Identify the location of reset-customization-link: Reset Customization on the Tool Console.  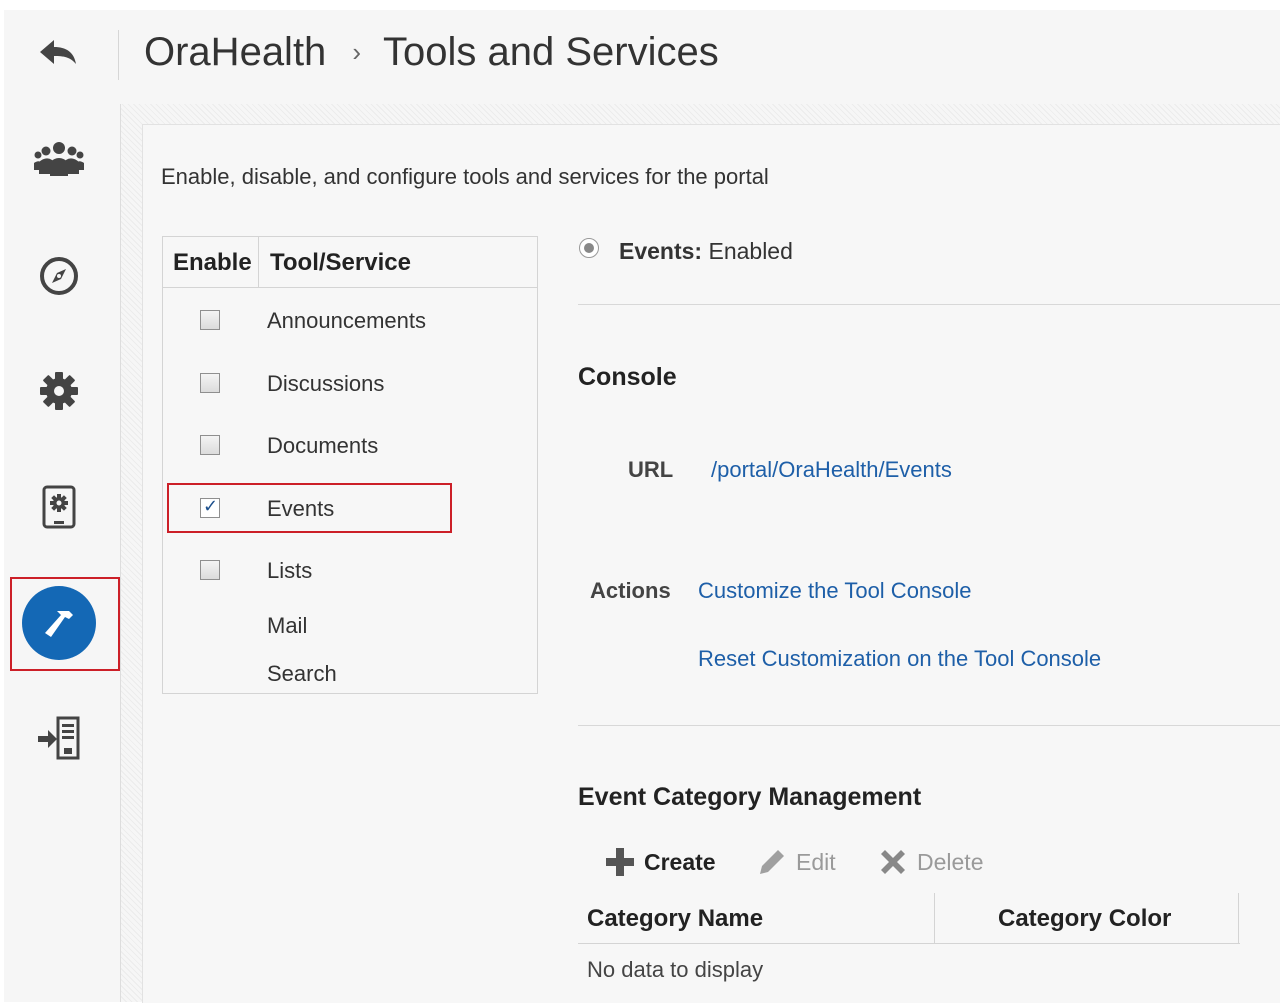
(899, 659).